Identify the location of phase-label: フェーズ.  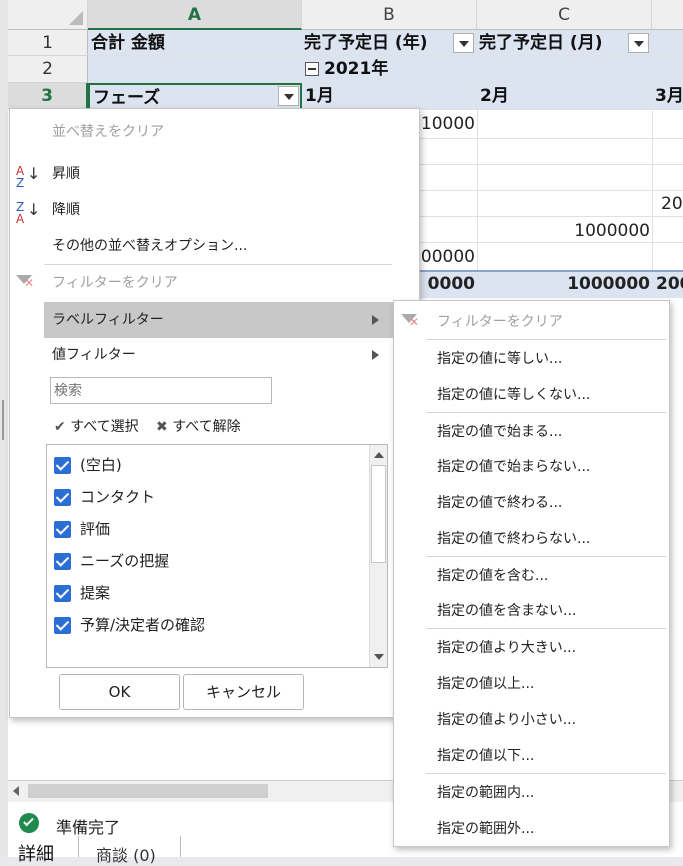
(127, 98).